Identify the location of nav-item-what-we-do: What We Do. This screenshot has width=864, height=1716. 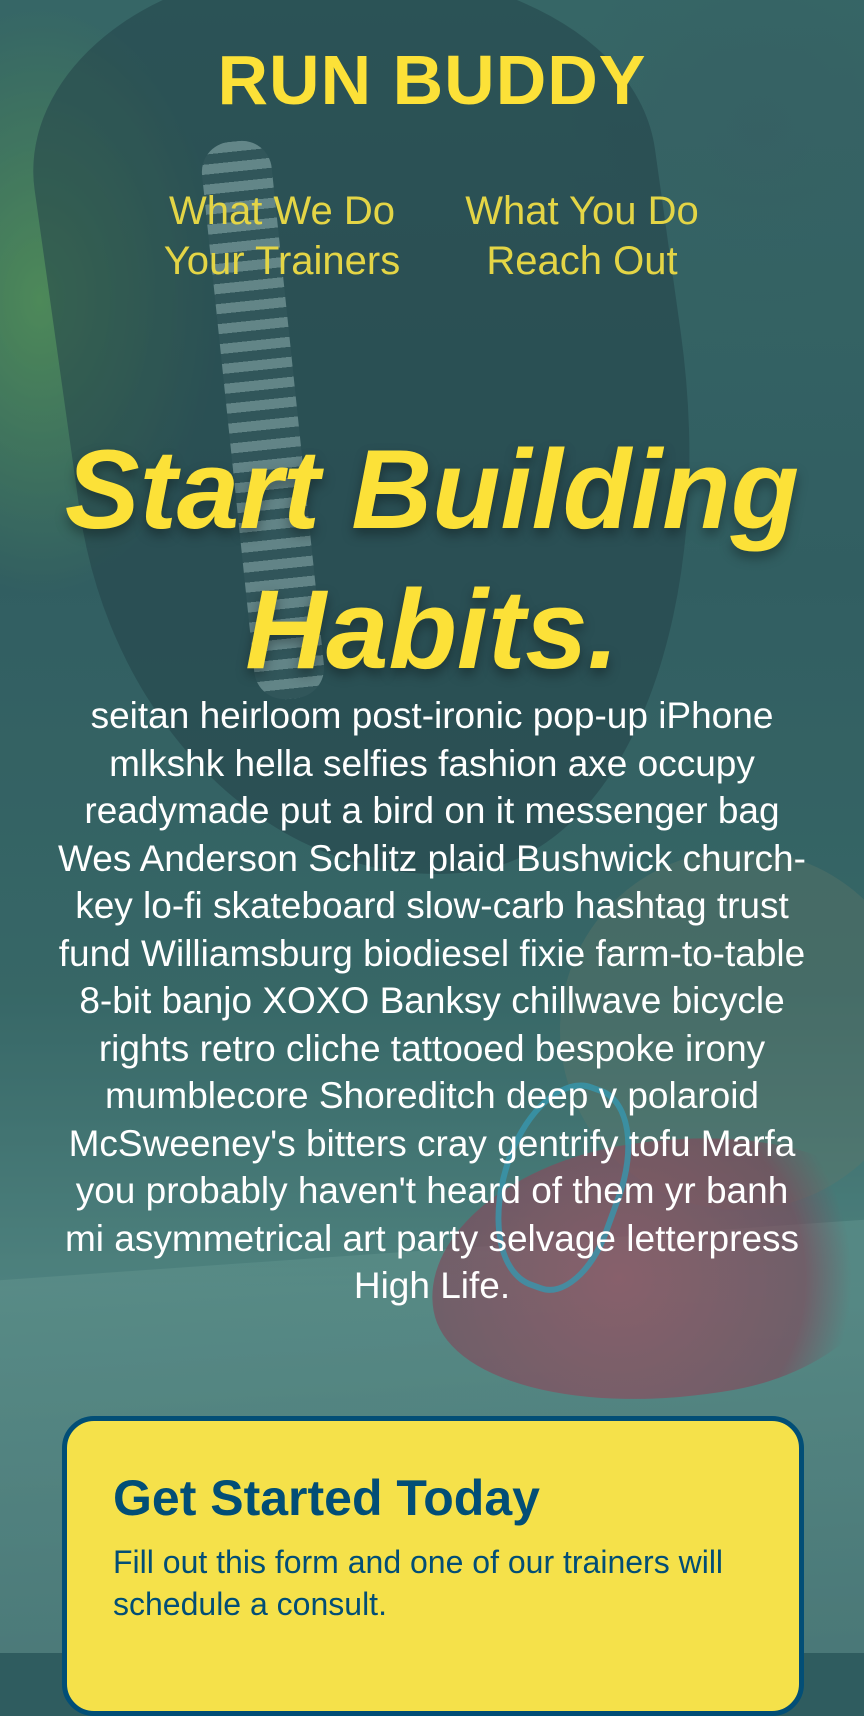
(282, 211).